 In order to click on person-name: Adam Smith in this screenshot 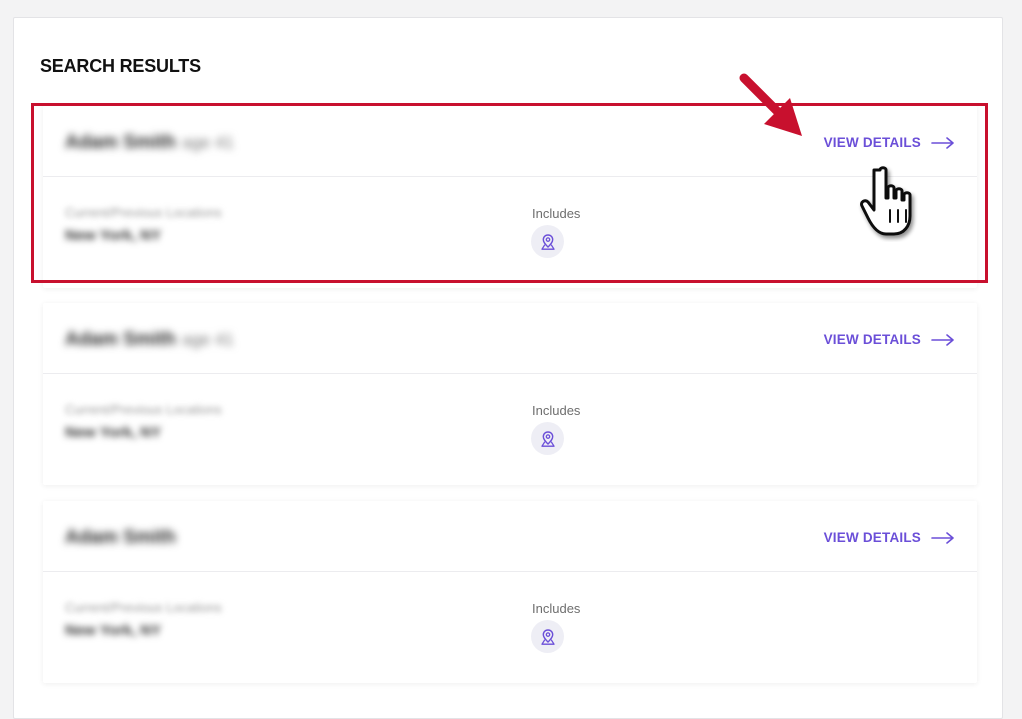, I will do `click(123, 538)`.